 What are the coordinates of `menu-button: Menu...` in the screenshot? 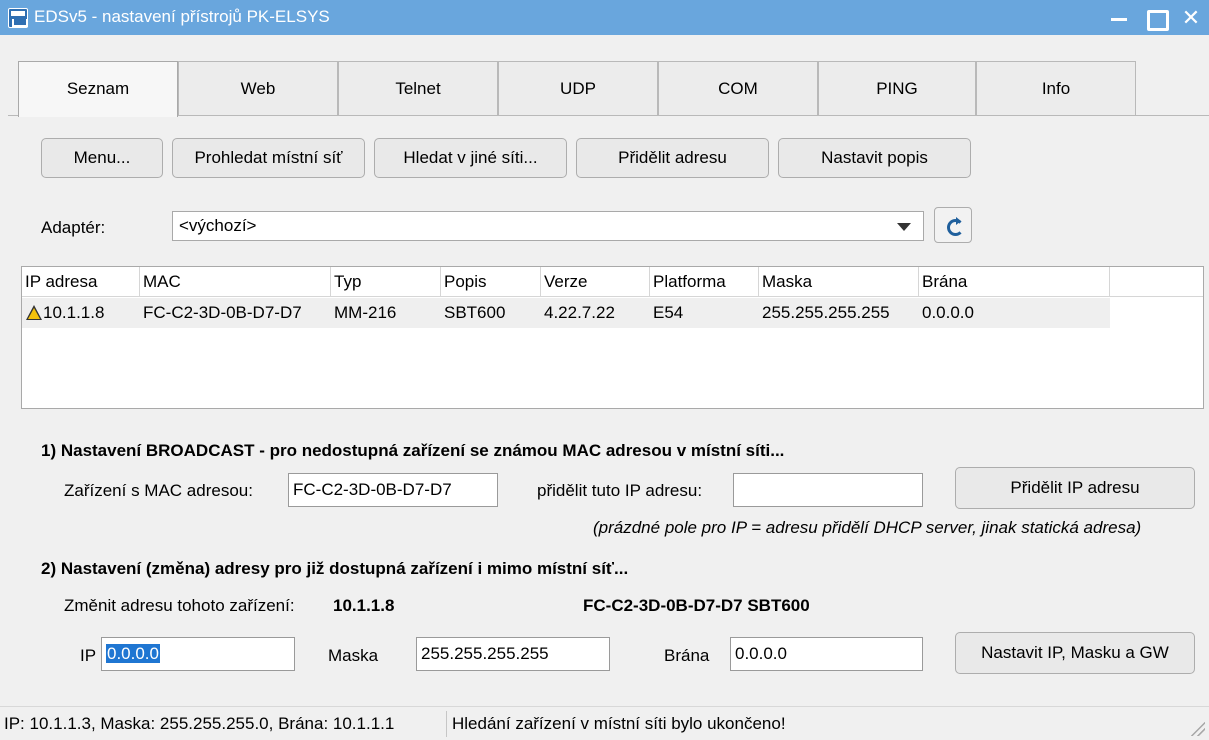 It's located at (102, 158).